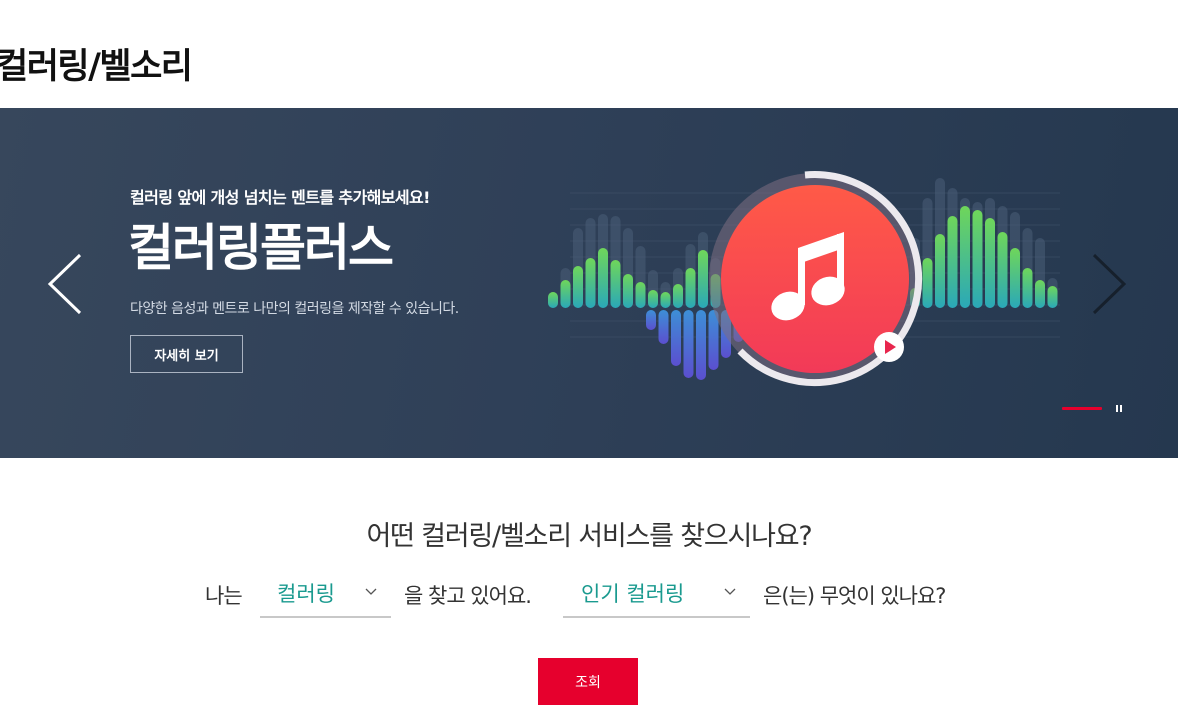  What do you see at coordinates (1109, 286) in the screenshot?
I see `chevron-right-icon` at bounding box center [1109, 286].